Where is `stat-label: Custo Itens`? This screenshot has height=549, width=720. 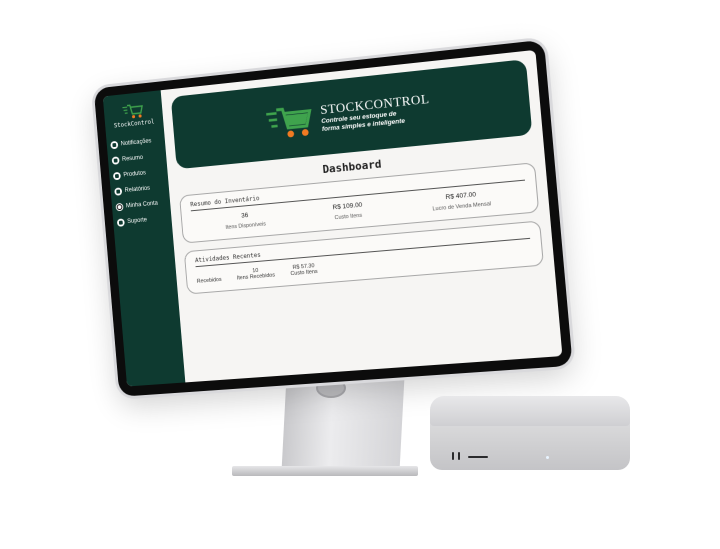 stat-label: Custo Itens is located at coordinates (348, 217).